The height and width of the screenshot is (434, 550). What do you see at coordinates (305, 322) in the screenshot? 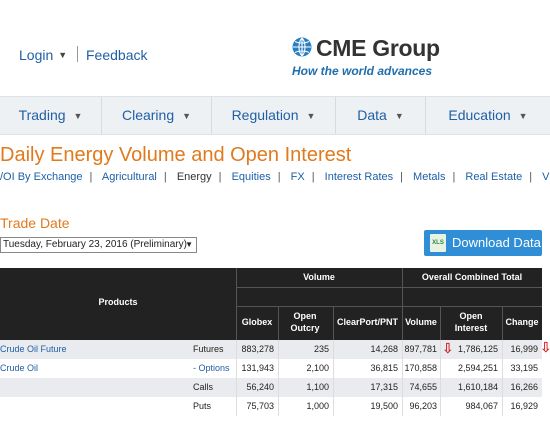
I see `col-open-outcry: Open Outcry` at bounding box center [305, 322].